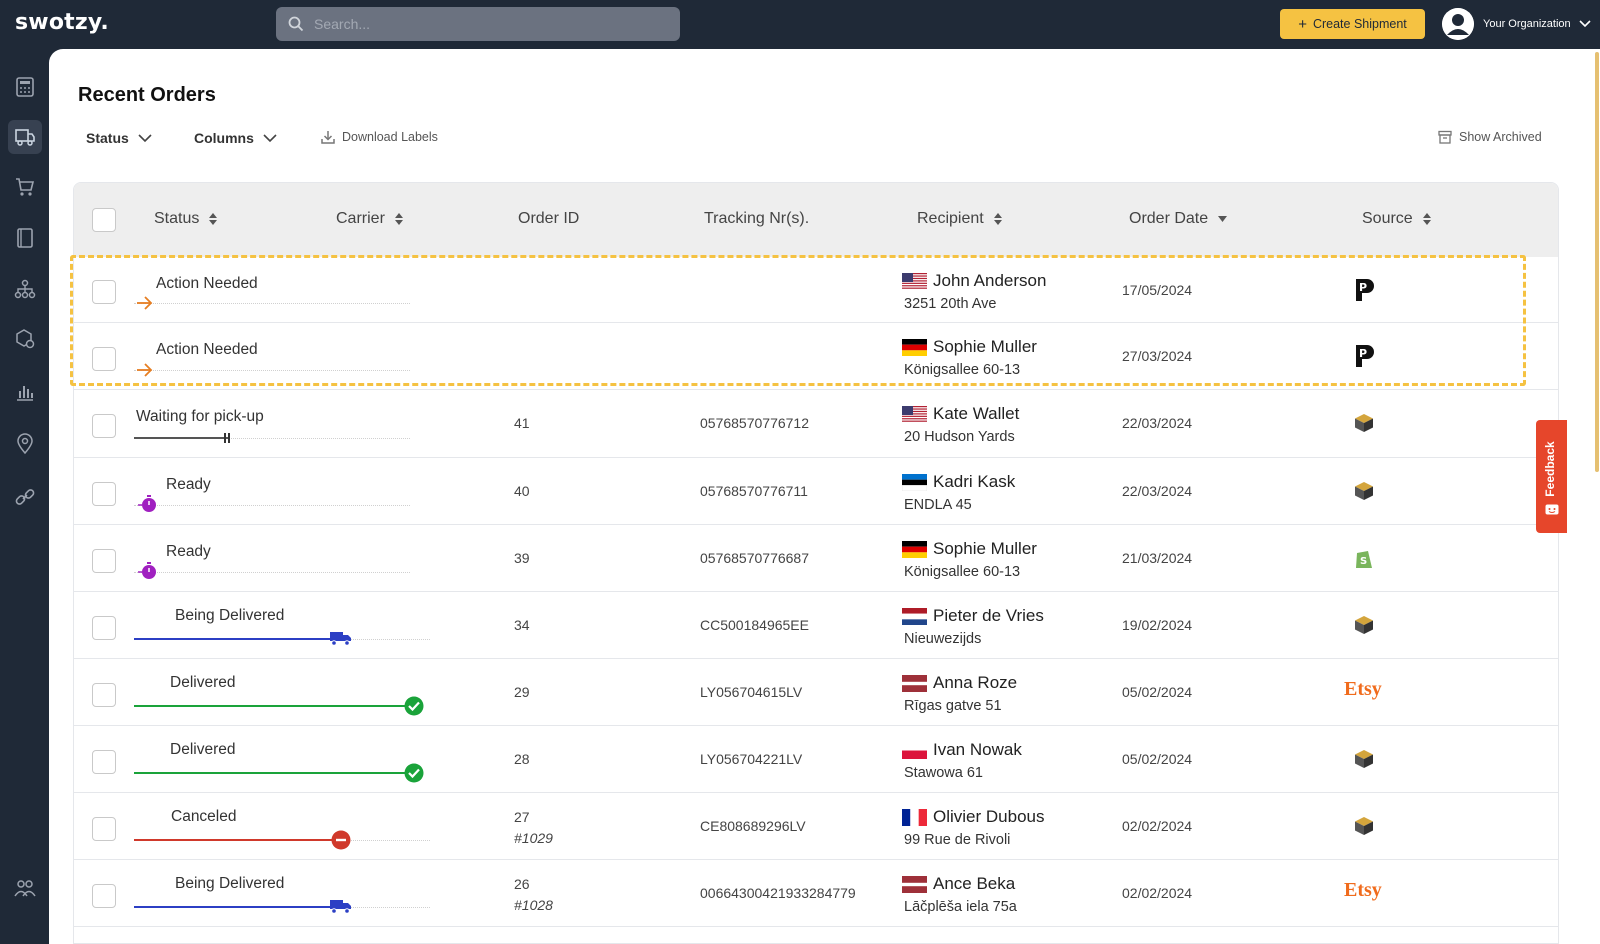  Describe the element at coordinates (754, 558) in the screenshot. I see `tracking-number: 05768570776687` at that location.